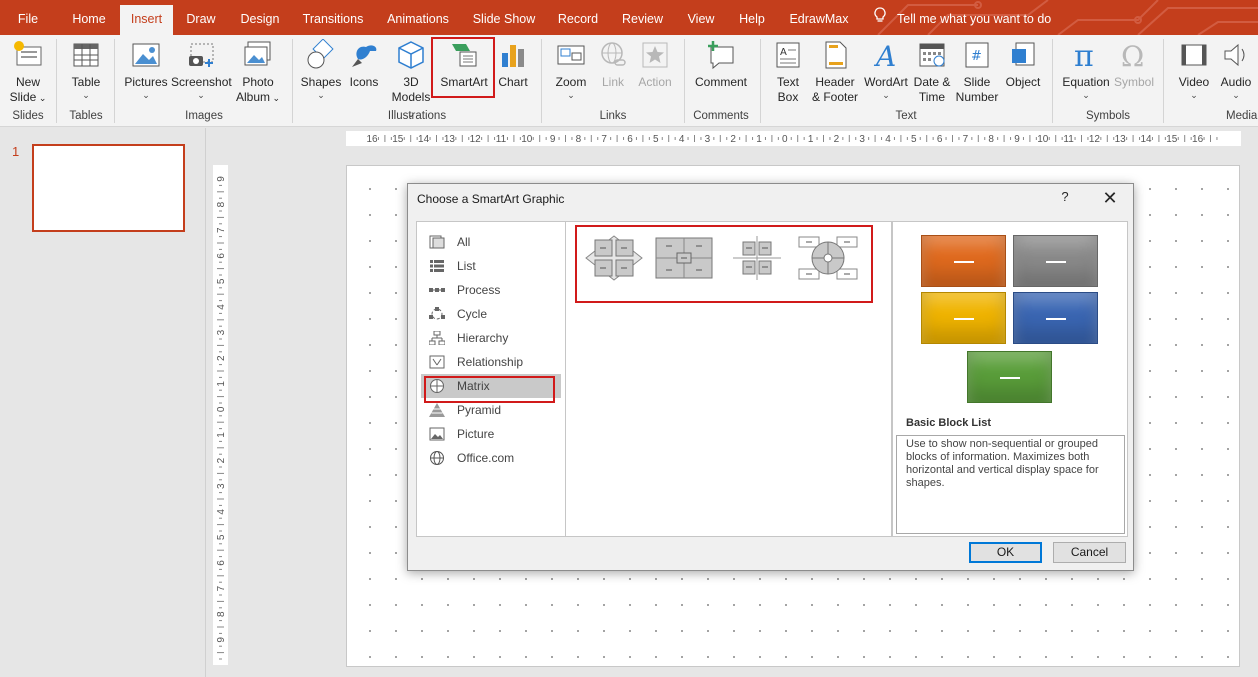  I want to click on category-label: List, so click(466, 266).